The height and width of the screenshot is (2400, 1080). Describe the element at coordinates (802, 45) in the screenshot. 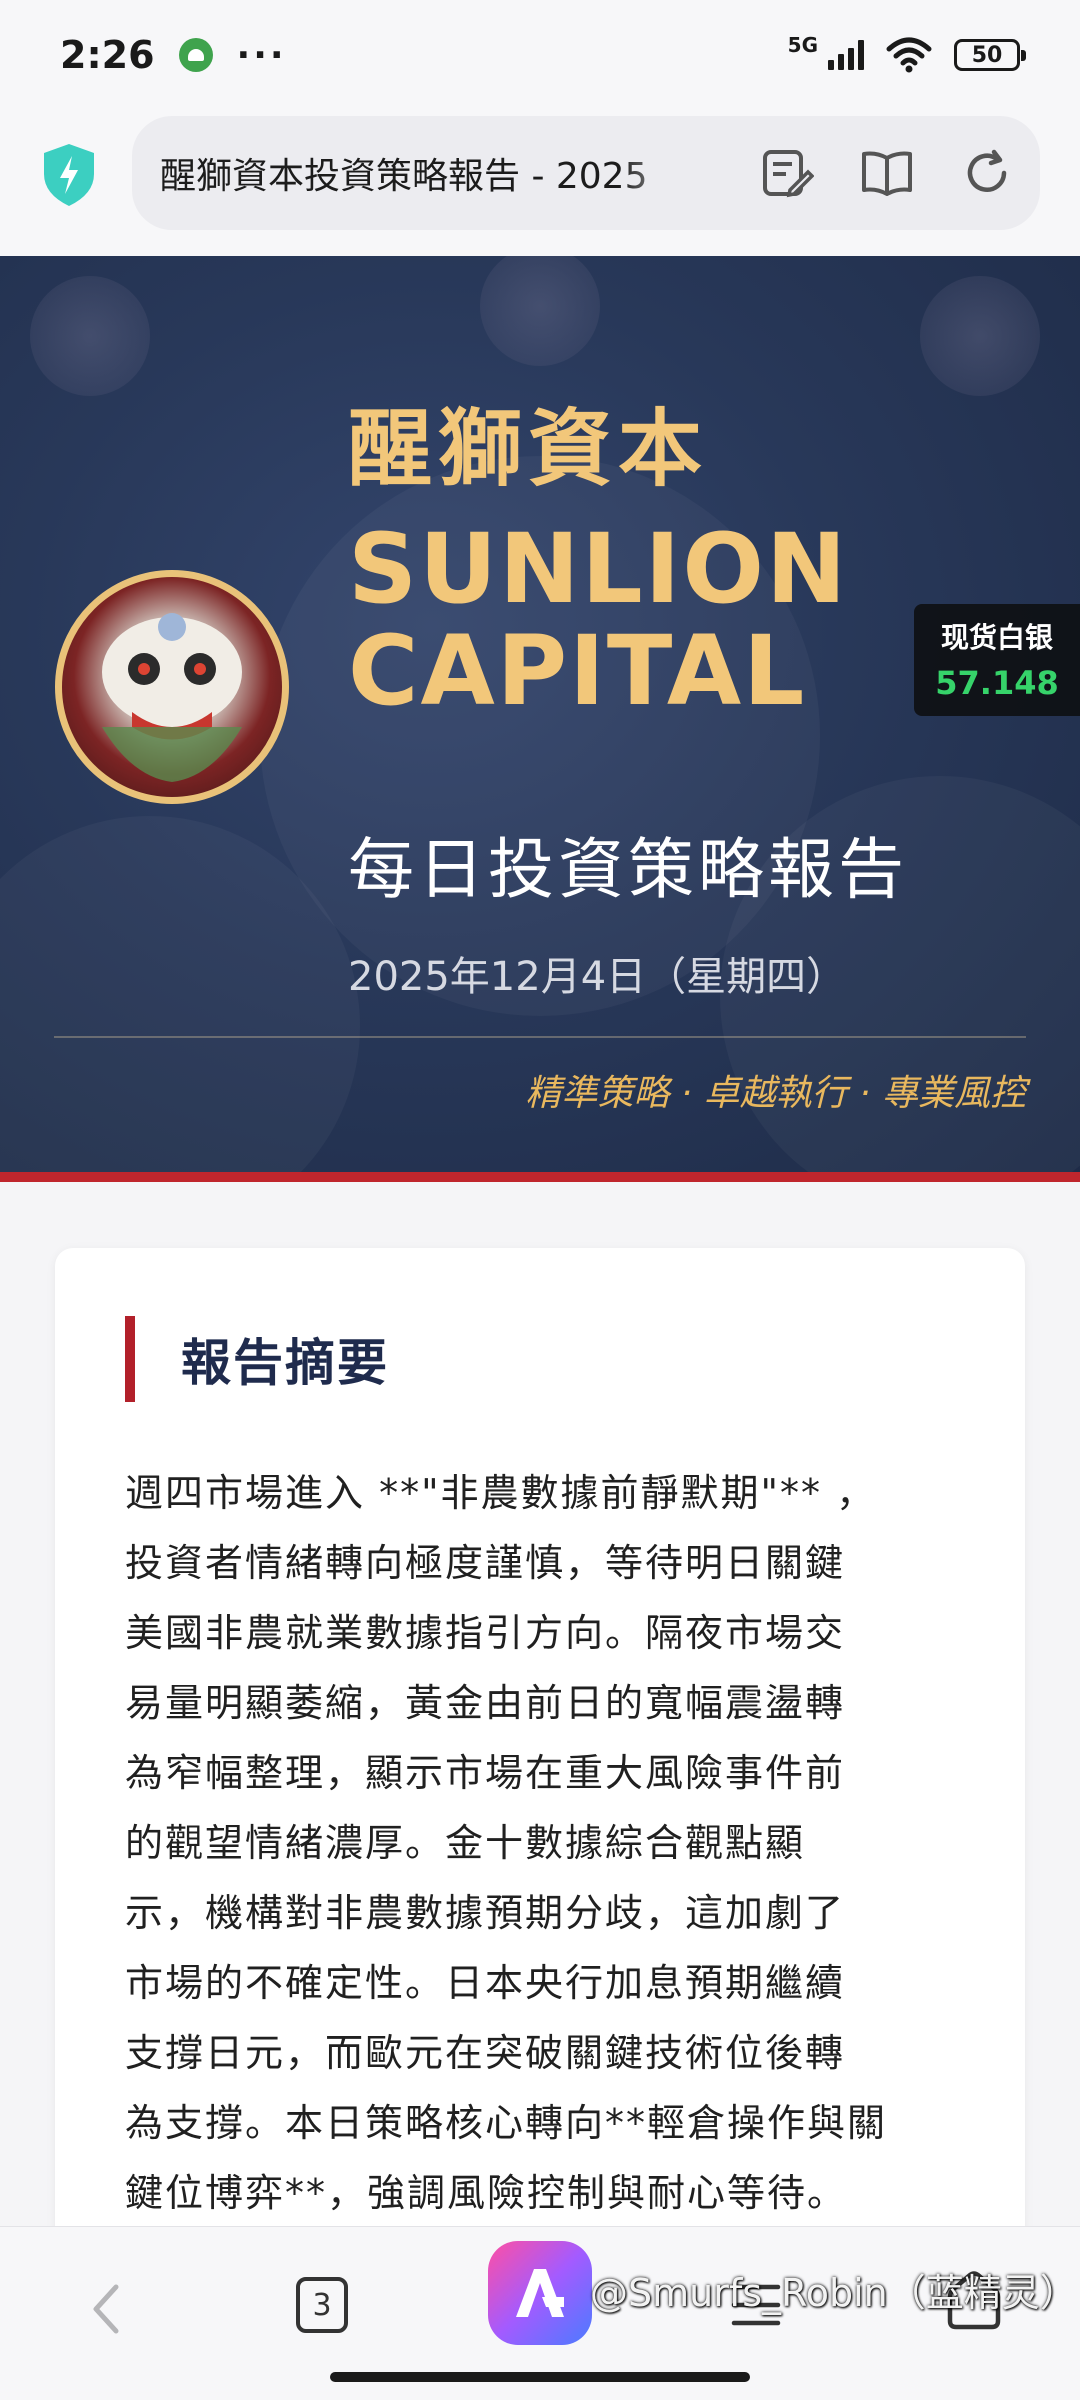

I see `network-type: 5G` at that location.